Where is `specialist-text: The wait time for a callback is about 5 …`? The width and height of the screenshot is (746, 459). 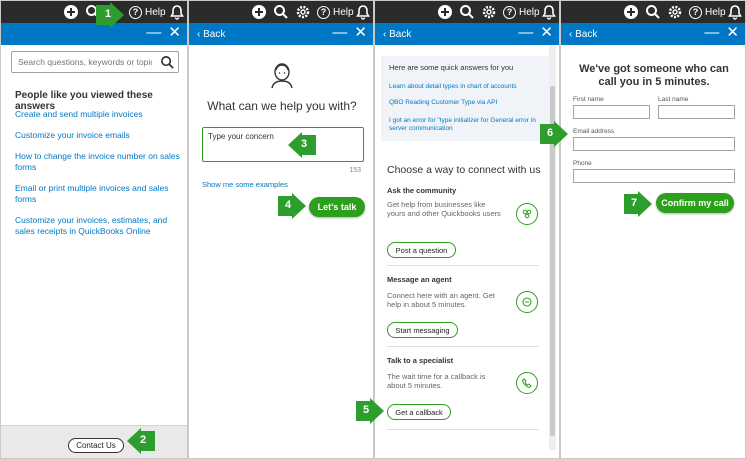
specialist-text: The wait time for a callback is about 5 … is located at coordinates (436, 381).